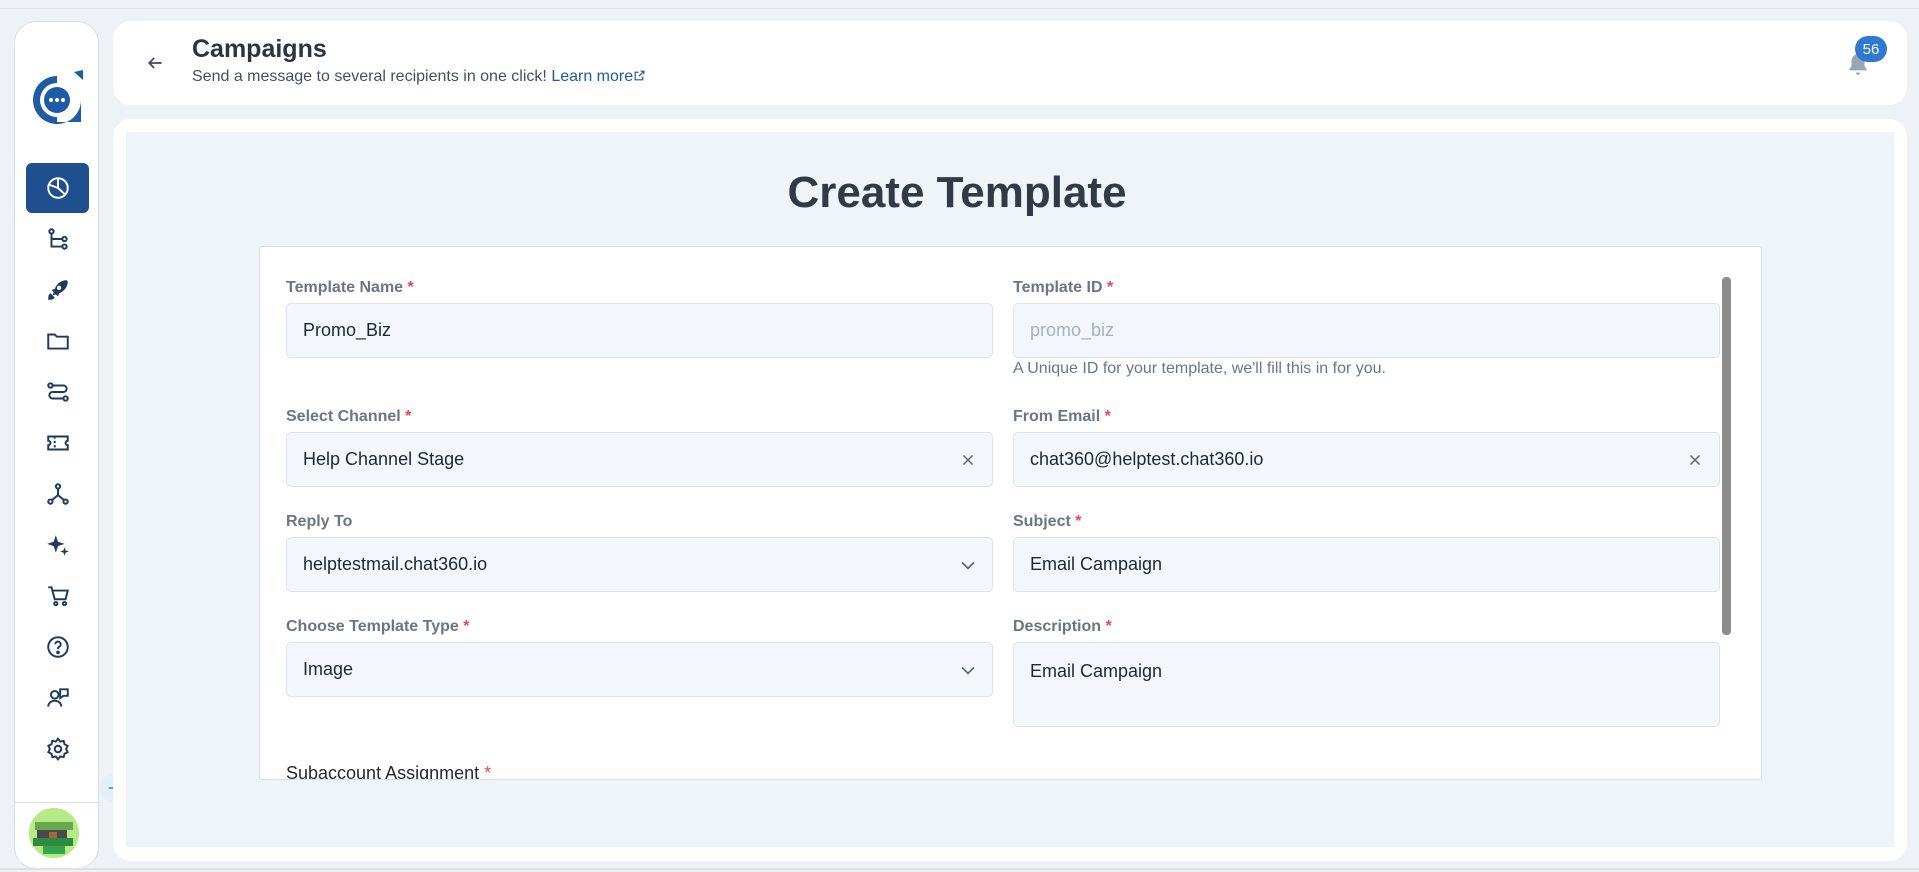 The height and width of the screenshot is (872, 1919). Describe the element at coordinates (959, 8) in the screenshot. I see `top-border` at that location.